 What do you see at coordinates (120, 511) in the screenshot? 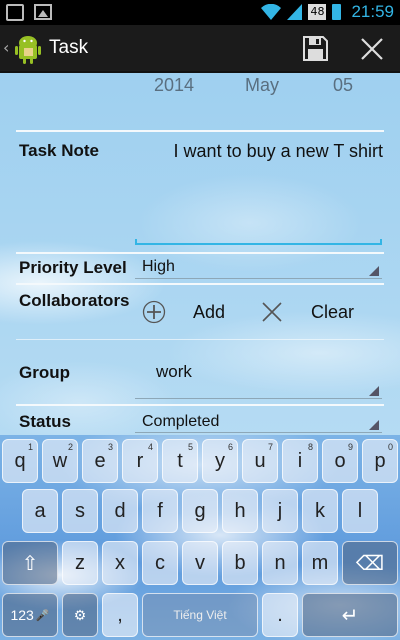
I see `key-d: d` at bounding box center [120, 511].